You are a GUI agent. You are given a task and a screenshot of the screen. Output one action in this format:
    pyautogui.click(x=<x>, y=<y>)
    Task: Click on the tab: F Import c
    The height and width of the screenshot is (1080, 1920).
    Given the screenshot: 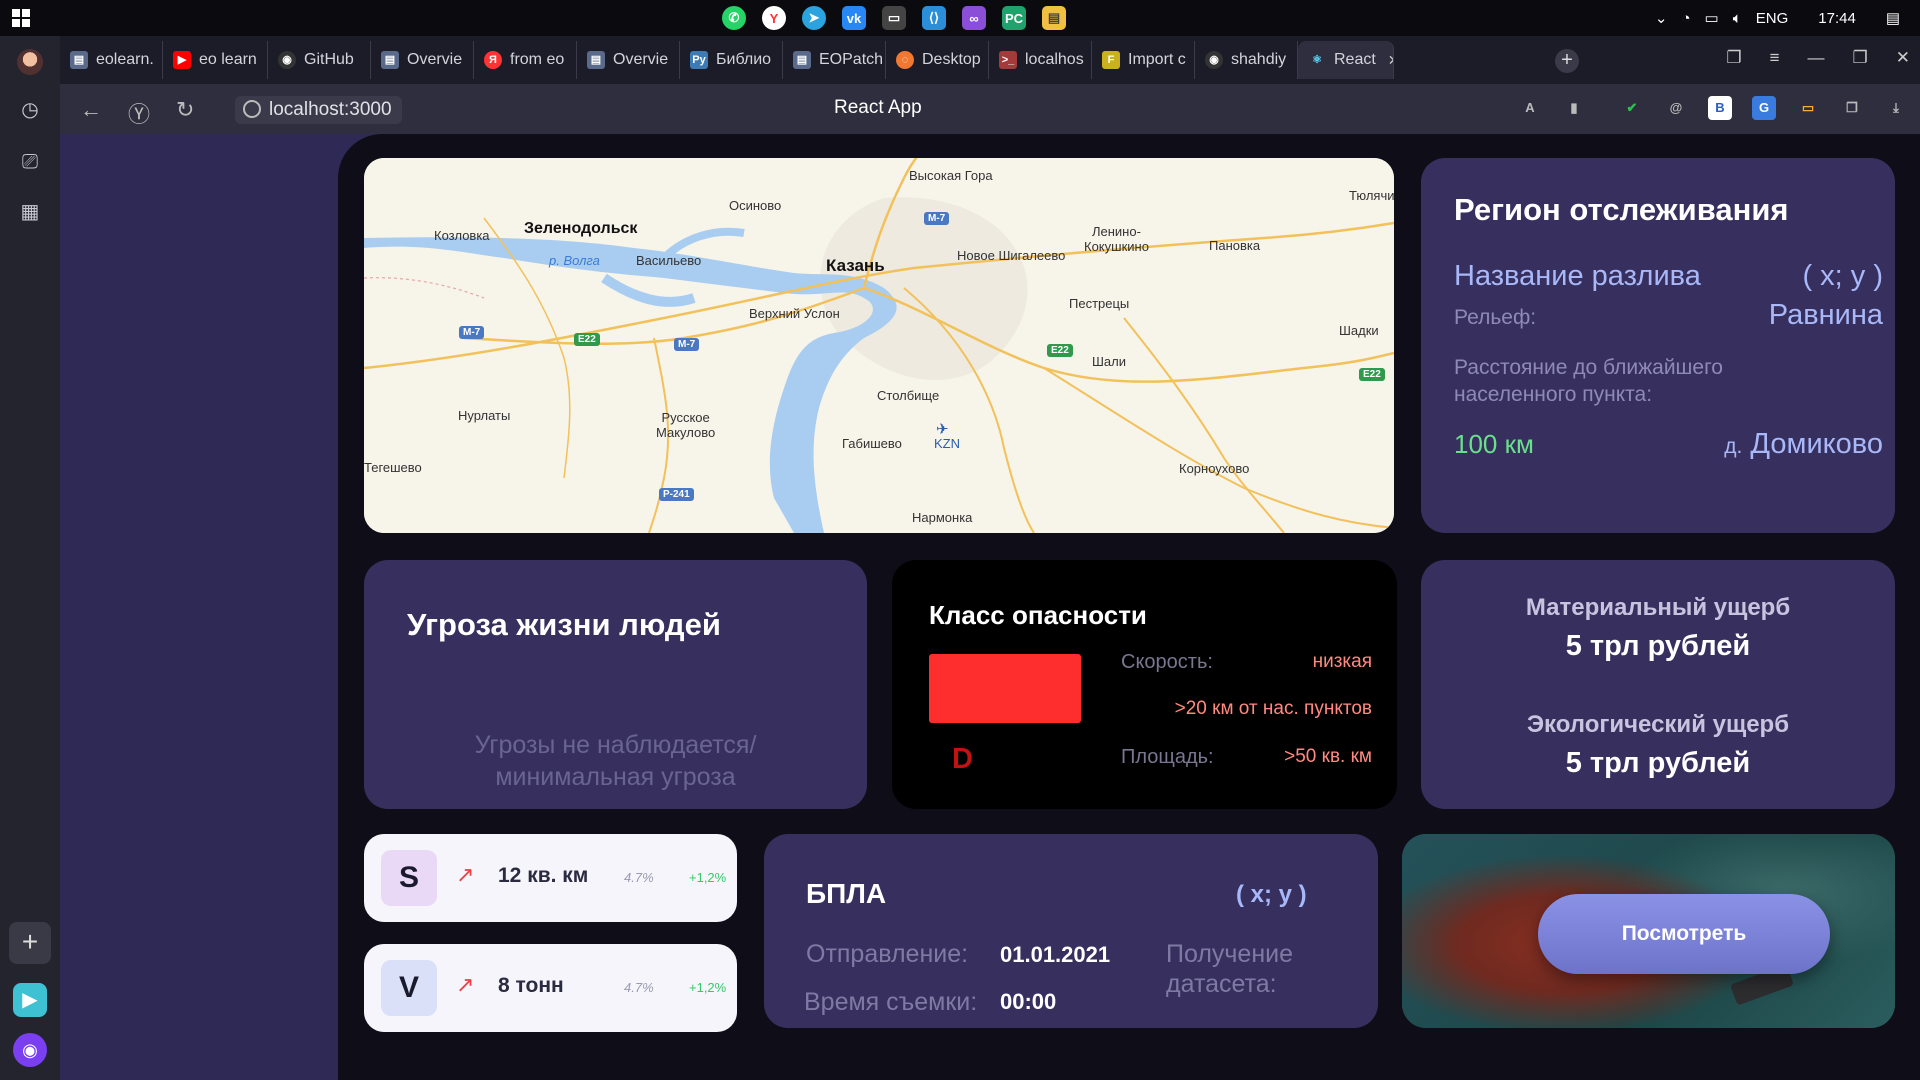 What is the action you would take?
    pyautogui.click(x=1143, y=60)
    